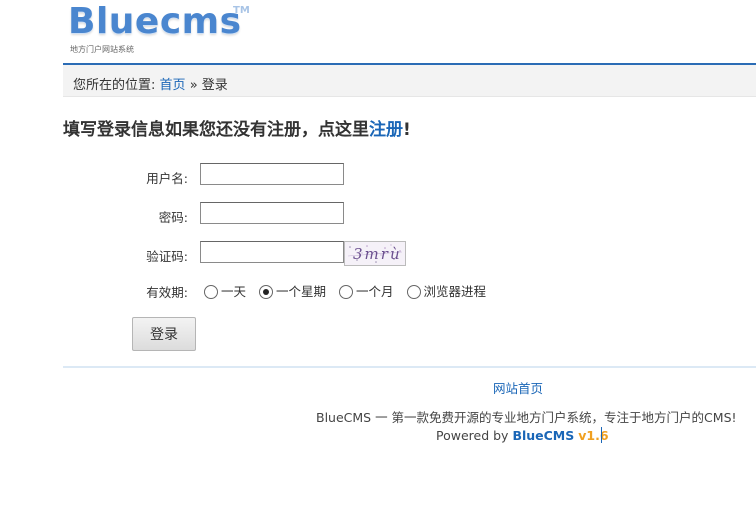  I want to click on captcha-noise-icon: 3mrù, so click(375, 253).